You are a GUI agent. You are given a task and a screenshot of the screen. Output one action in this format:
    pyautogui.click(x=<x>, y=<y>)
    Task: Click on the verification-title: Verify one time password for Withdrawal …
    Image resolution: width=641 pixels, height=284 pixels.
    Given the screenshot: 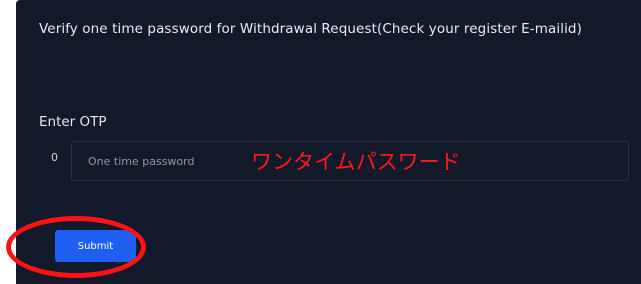 What is the action you would take?
    pyautogui.click(x=310, y=29)
    